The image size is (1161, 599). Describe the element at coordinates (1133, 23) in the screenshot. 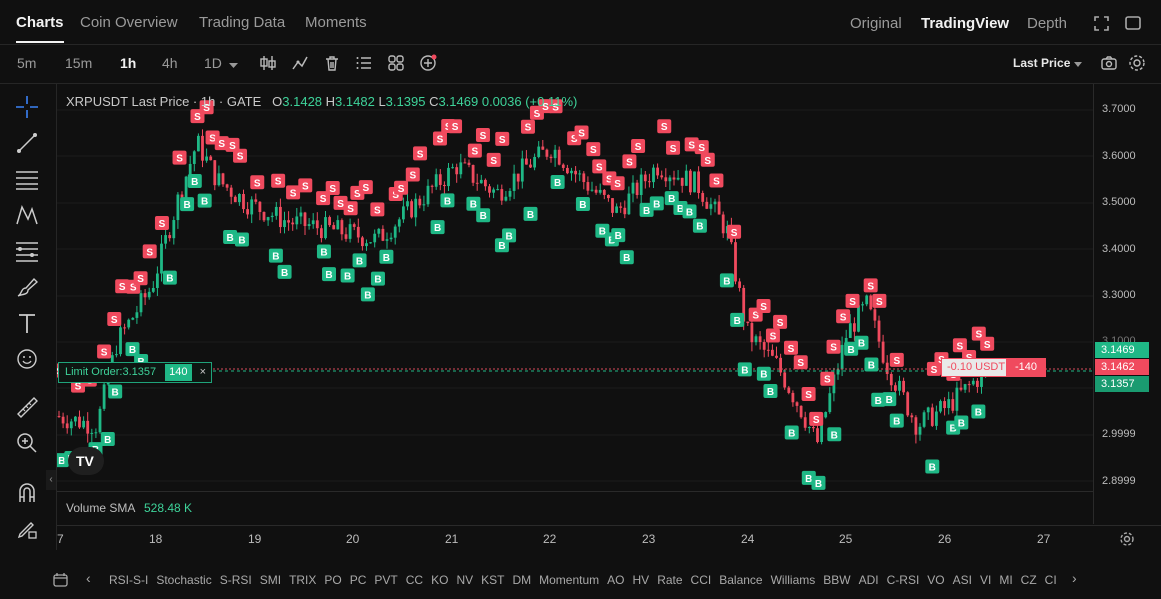

I see `window-icon` at that location.